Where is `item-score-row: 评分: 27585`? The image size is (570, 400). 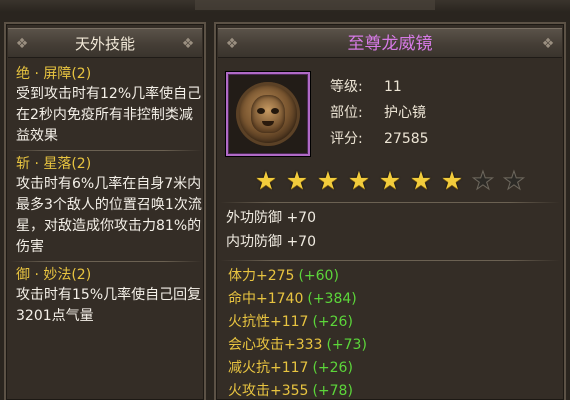 item-score-row: 评分: 27585 is located at coordinates (379, 139).